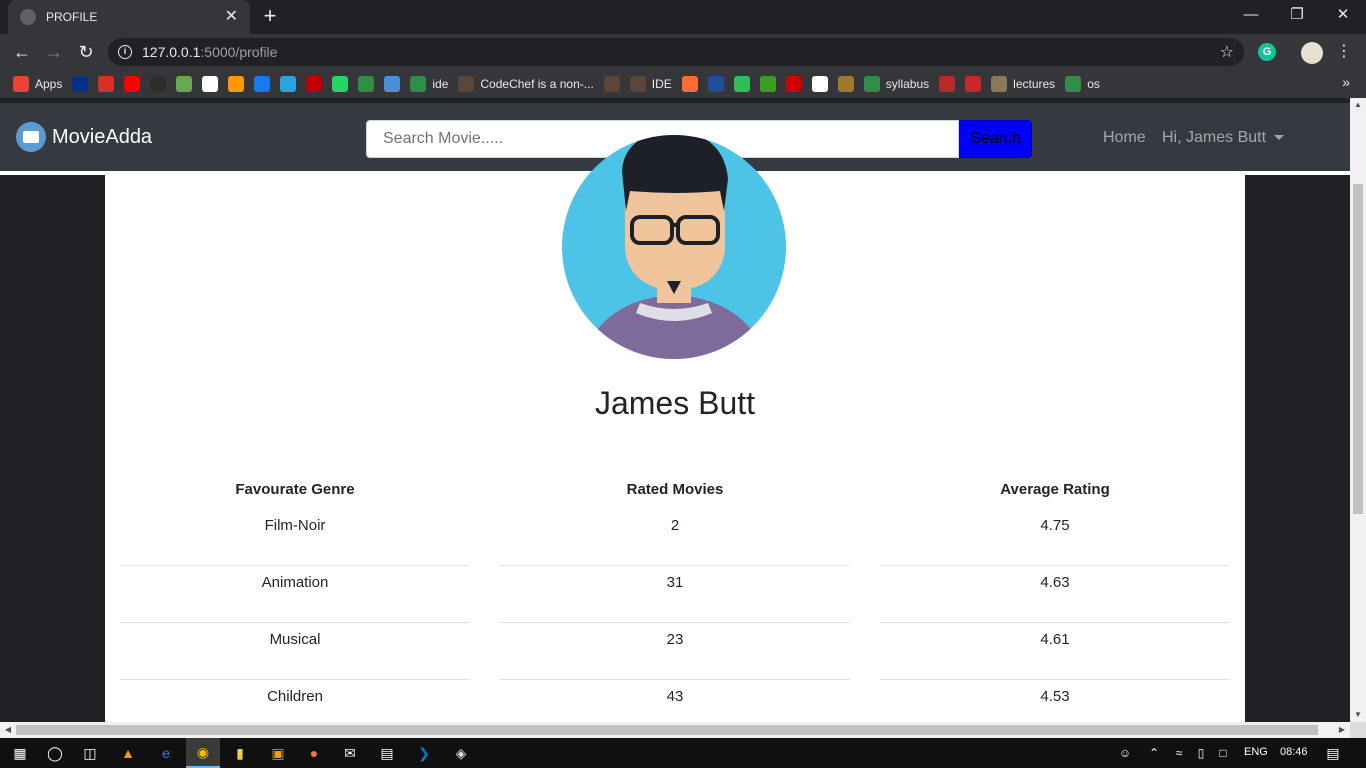  I want to click on language-indicator: ENG, so click(1256, 752).